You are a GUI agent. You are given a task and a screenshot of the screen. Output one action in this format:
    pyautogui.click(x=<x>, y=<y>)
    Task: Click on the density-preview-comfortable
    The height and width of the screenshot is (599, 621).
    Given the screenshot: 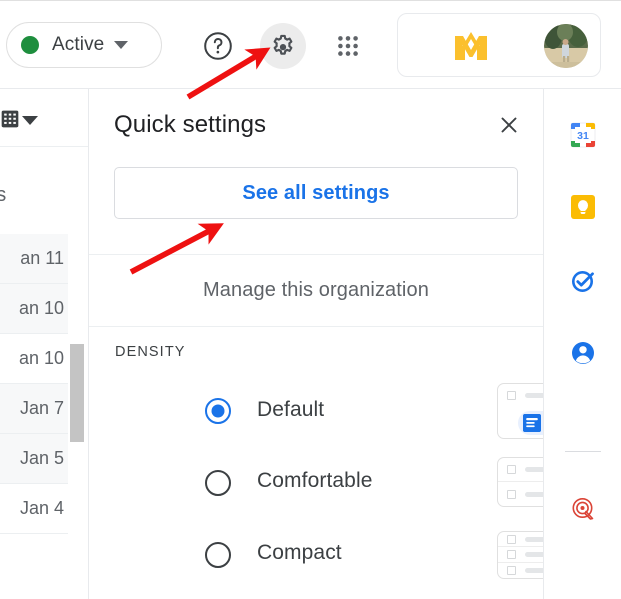 What is the action you would take?
    pyautogui.click(x=520, y=482)
    